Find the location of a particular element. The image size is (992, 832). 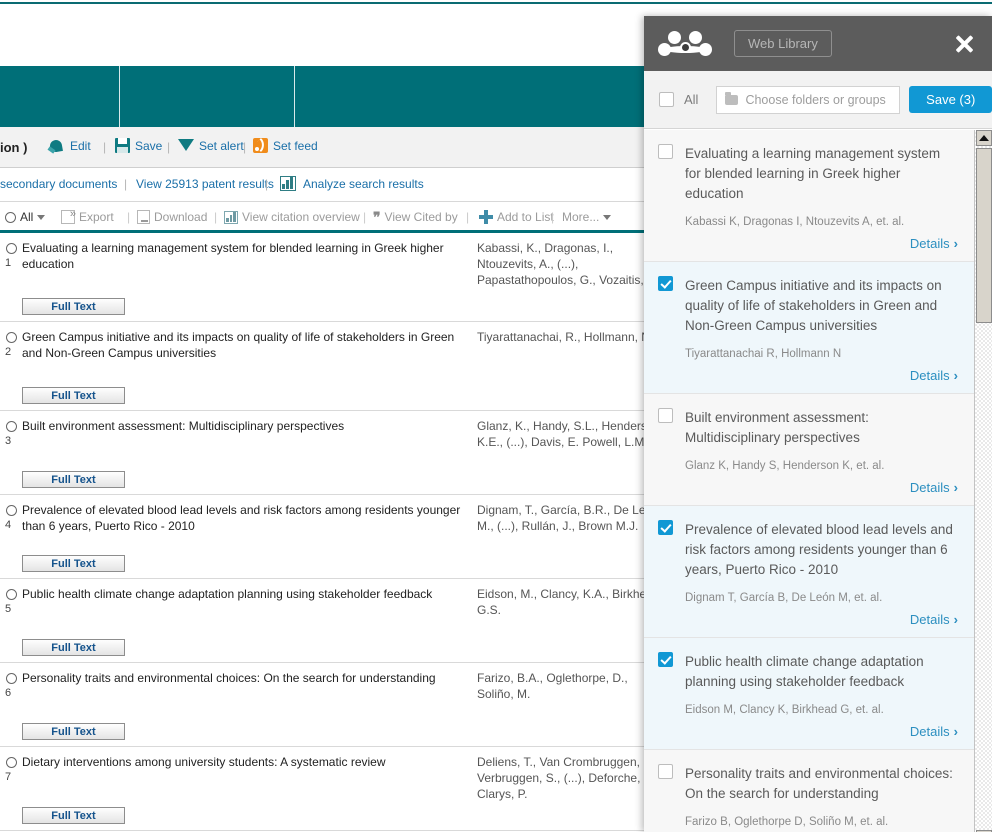

export-button: Export is located at coordinates (87, 216).